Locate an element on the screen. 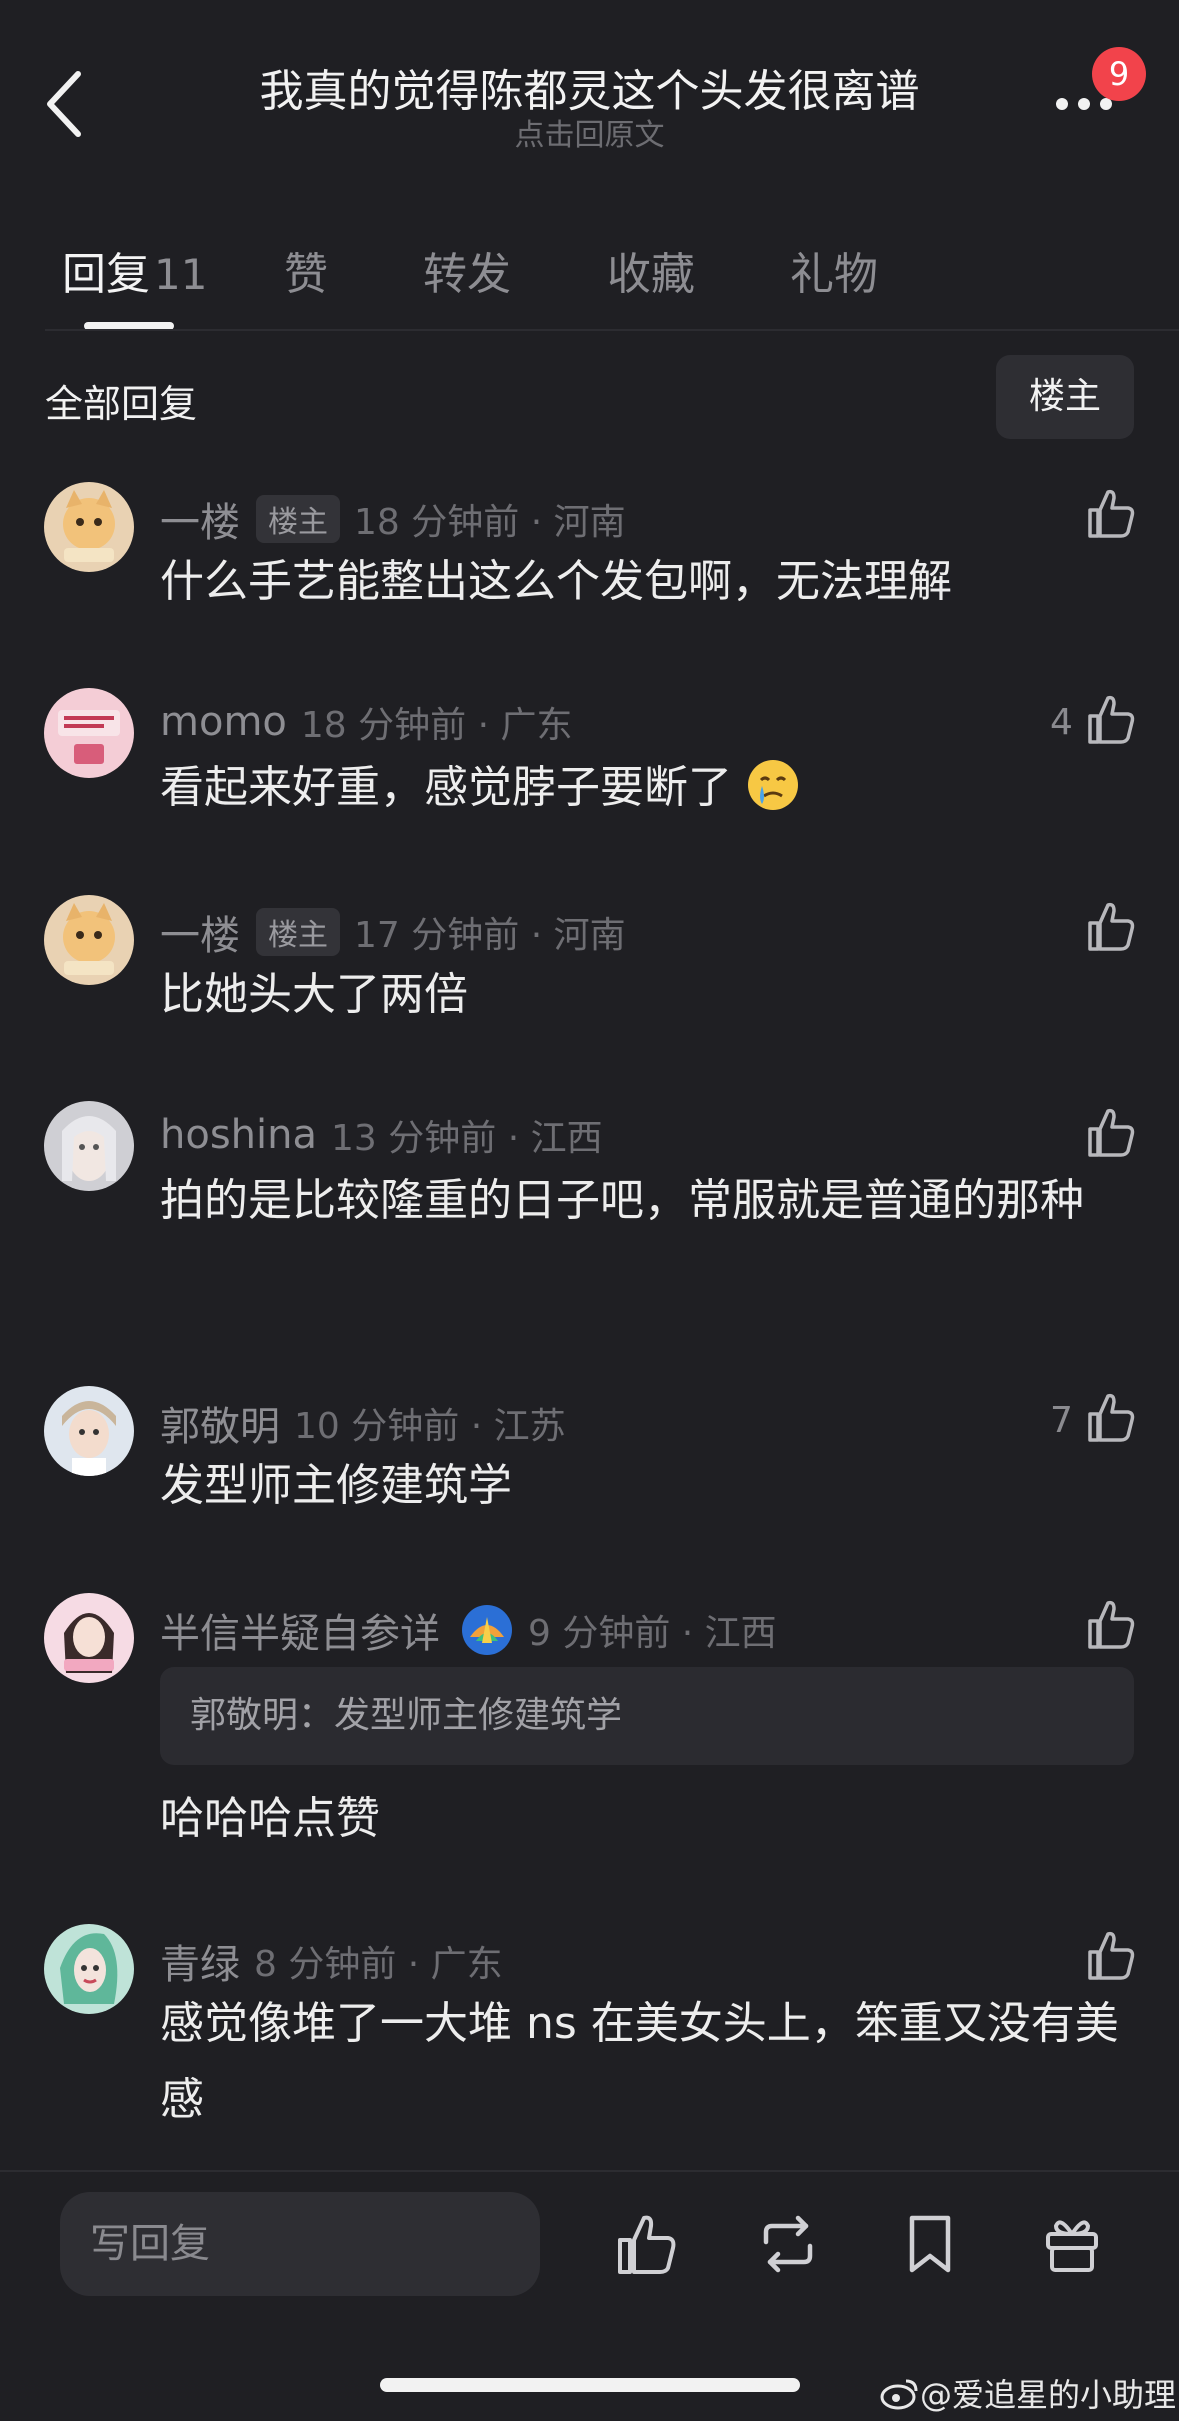 The image size is (1179, 2421). comment-body: 比她头大了两倍 is located at coordinates (314, 994).